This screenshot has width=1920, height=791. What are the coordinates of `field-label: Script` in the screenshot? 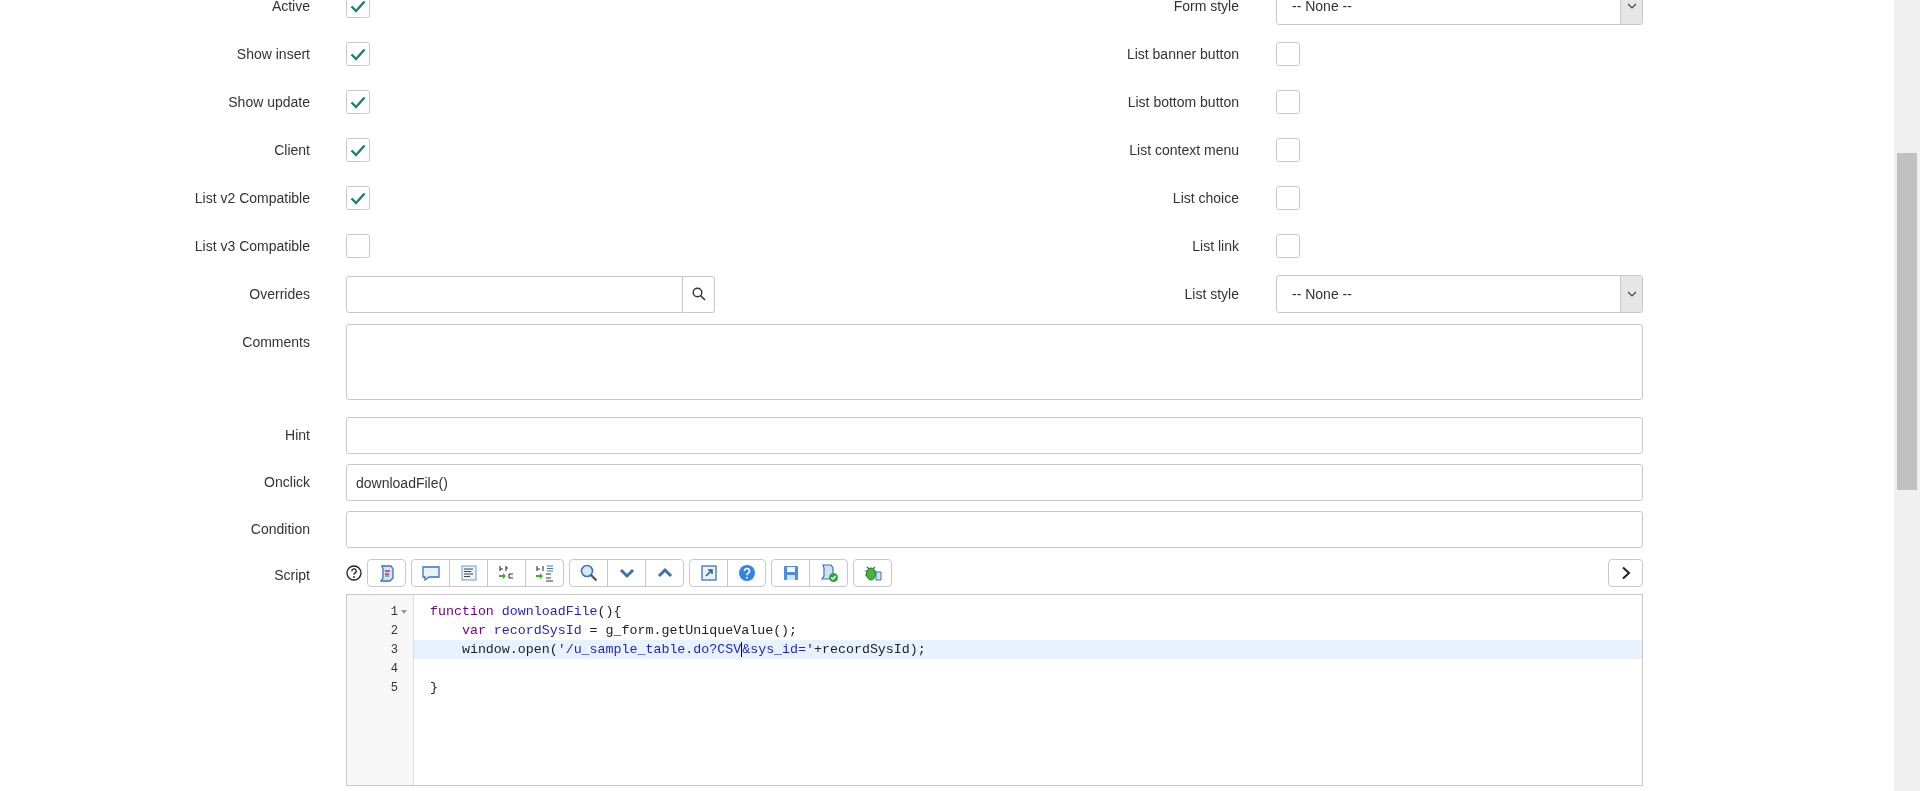 It's located at (291, 575).